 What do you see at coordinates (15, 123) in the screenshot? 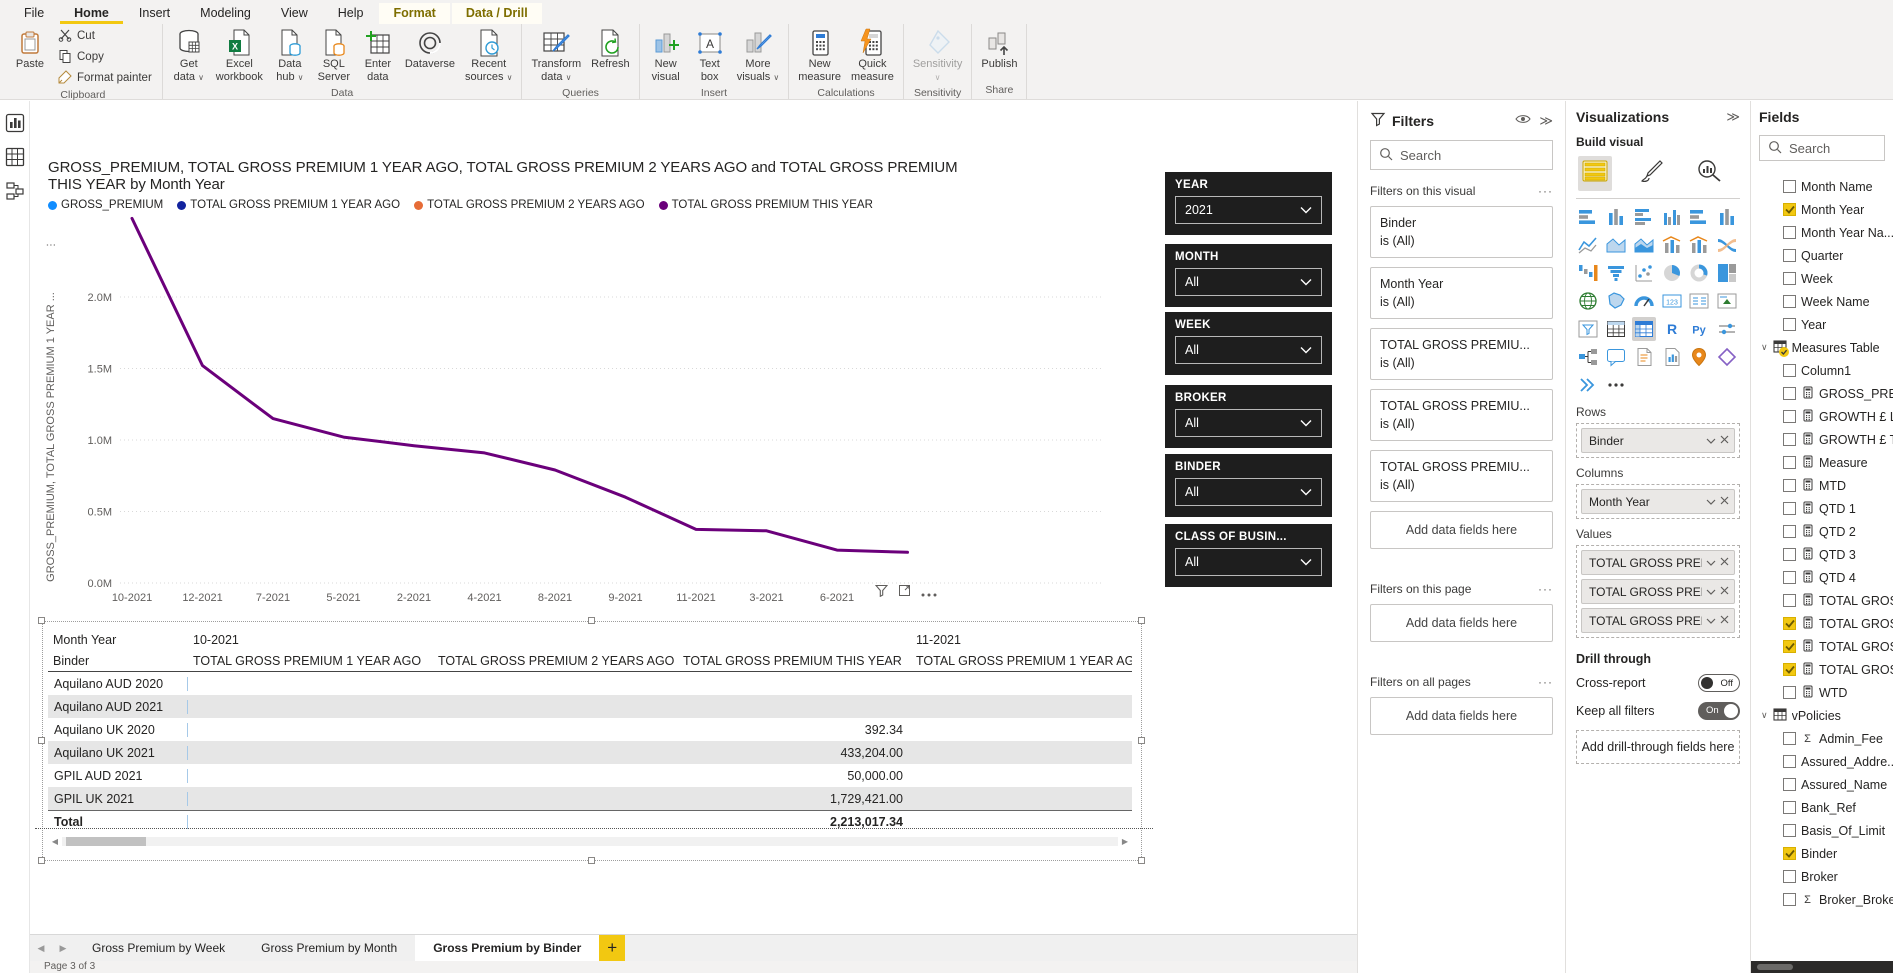
I see `report-view-button` at bounding box center [15, 123].